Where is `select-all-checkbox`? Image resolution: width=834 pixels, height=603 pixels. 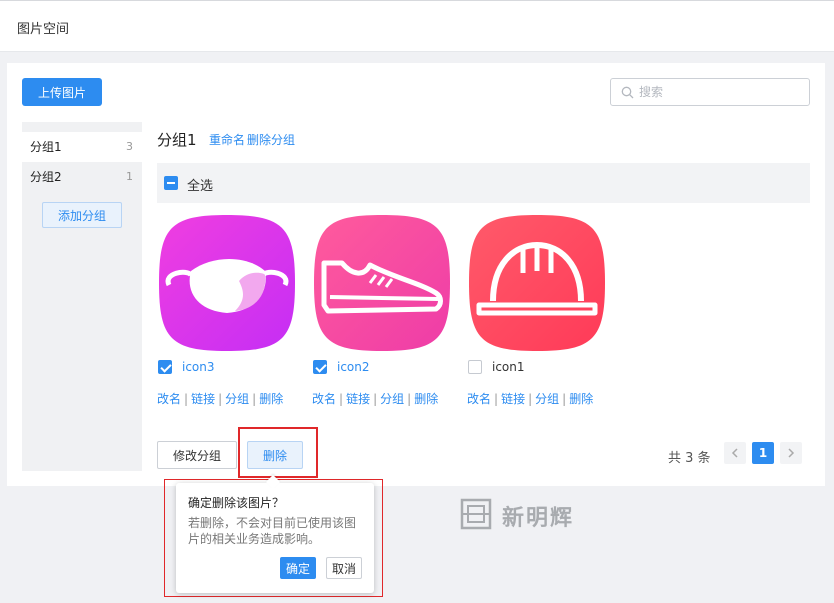
select-all-checkbox is located at coordinates (171, 183).